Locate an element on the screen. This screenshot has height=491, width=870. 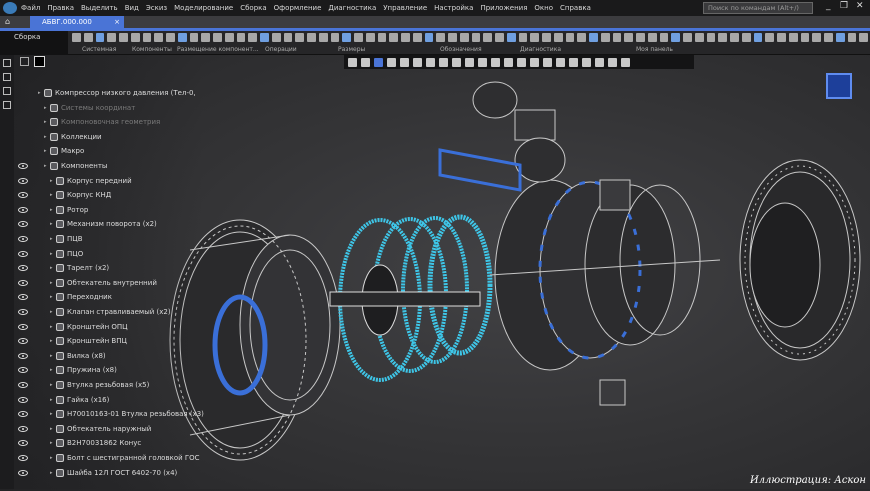
tree-item: ▸ Макро is located at coordinates (114, 151).